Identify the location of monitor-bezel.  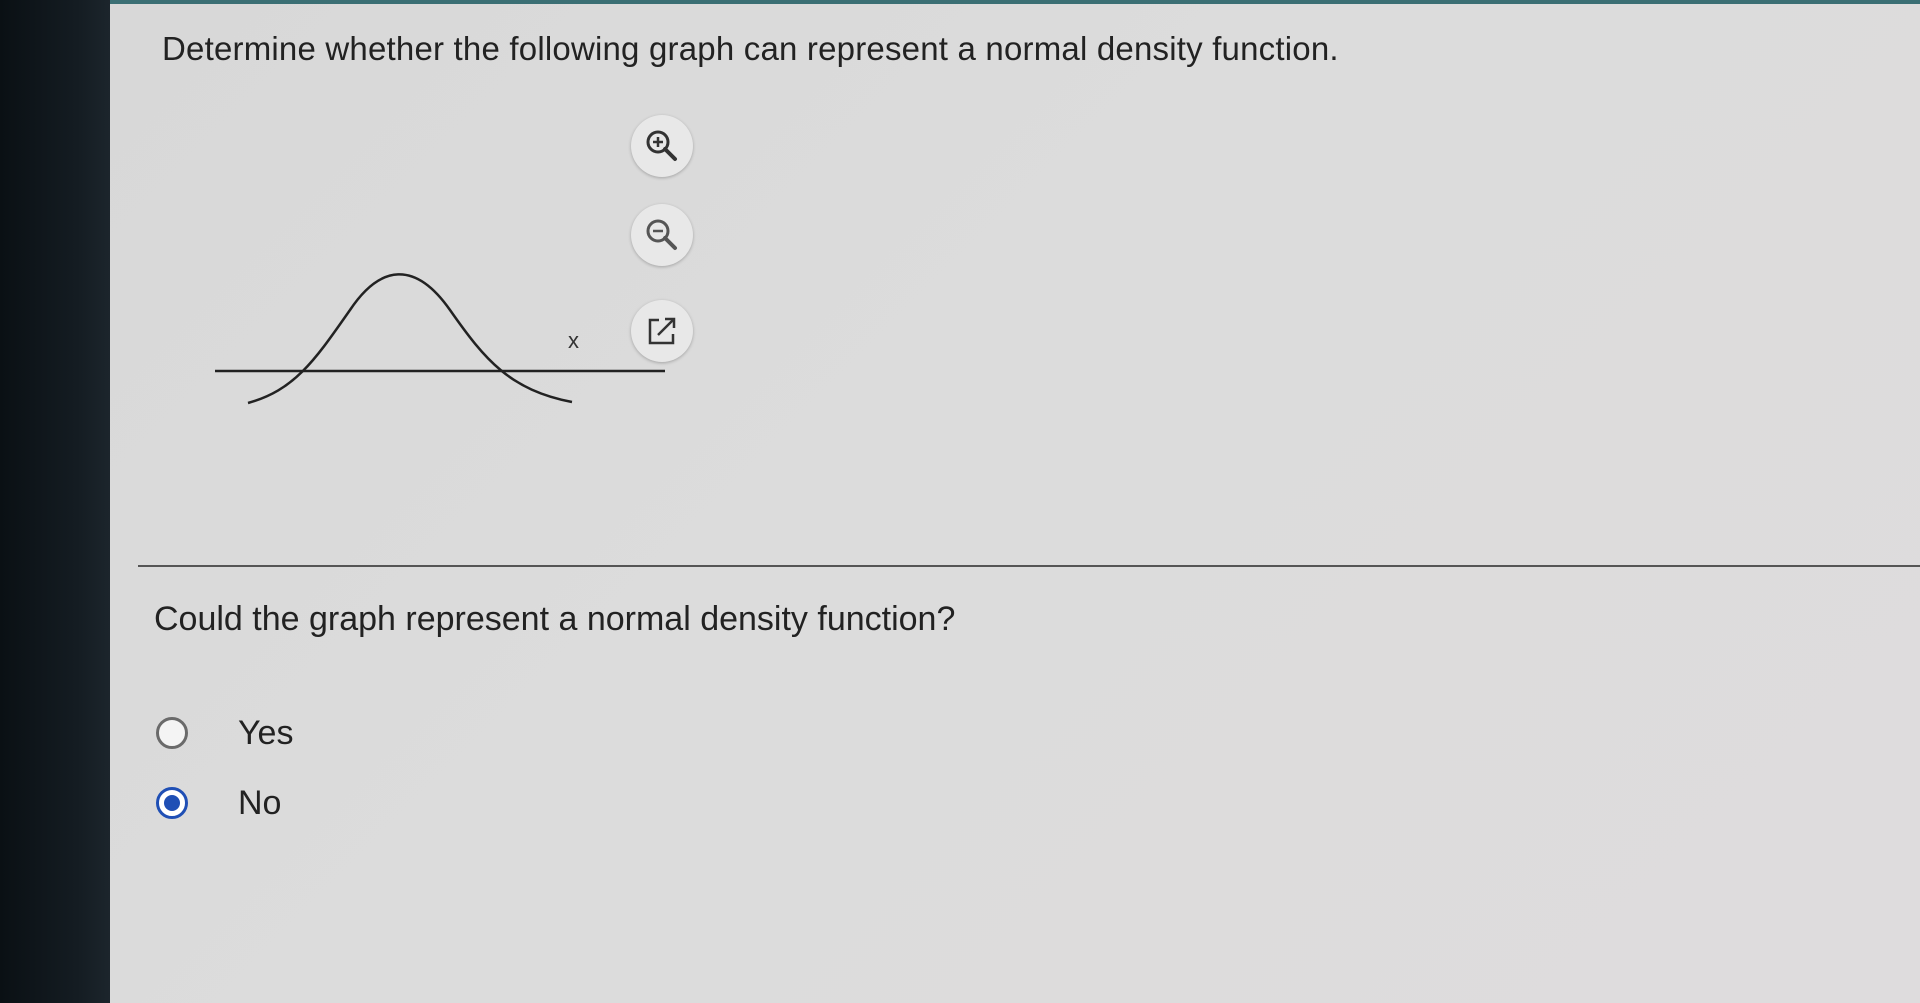
(55, 501).